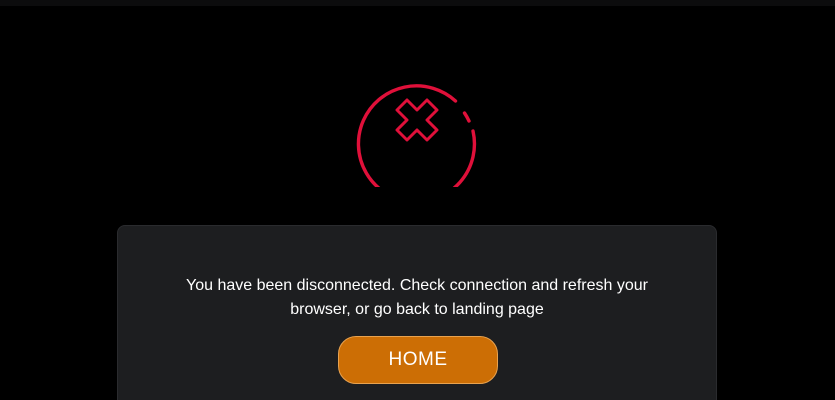 The height and width of the screenshot is (400, 835). I want to click on top-bar, so click(417, 3).